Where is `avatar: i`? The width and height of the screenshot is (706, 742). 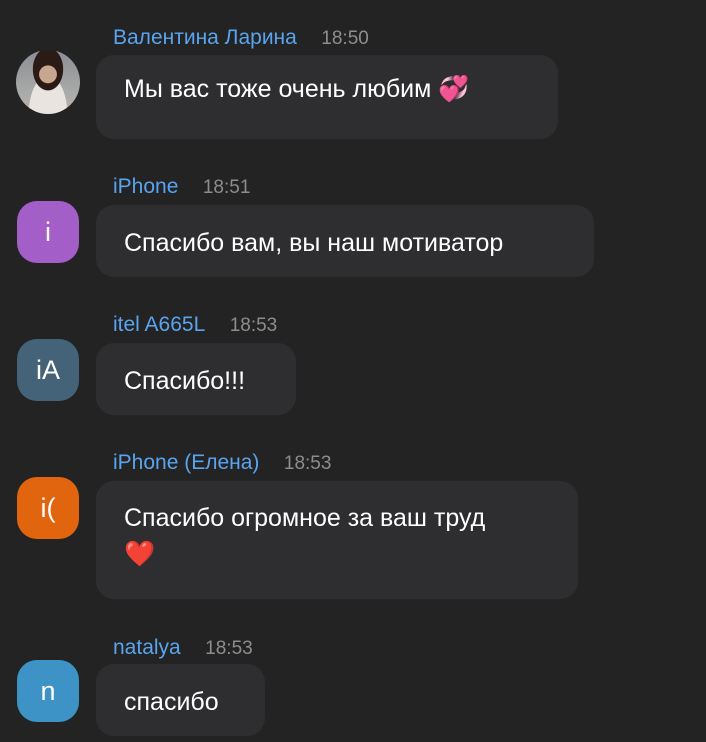 avatar: i is located at coordinates (48, 232).